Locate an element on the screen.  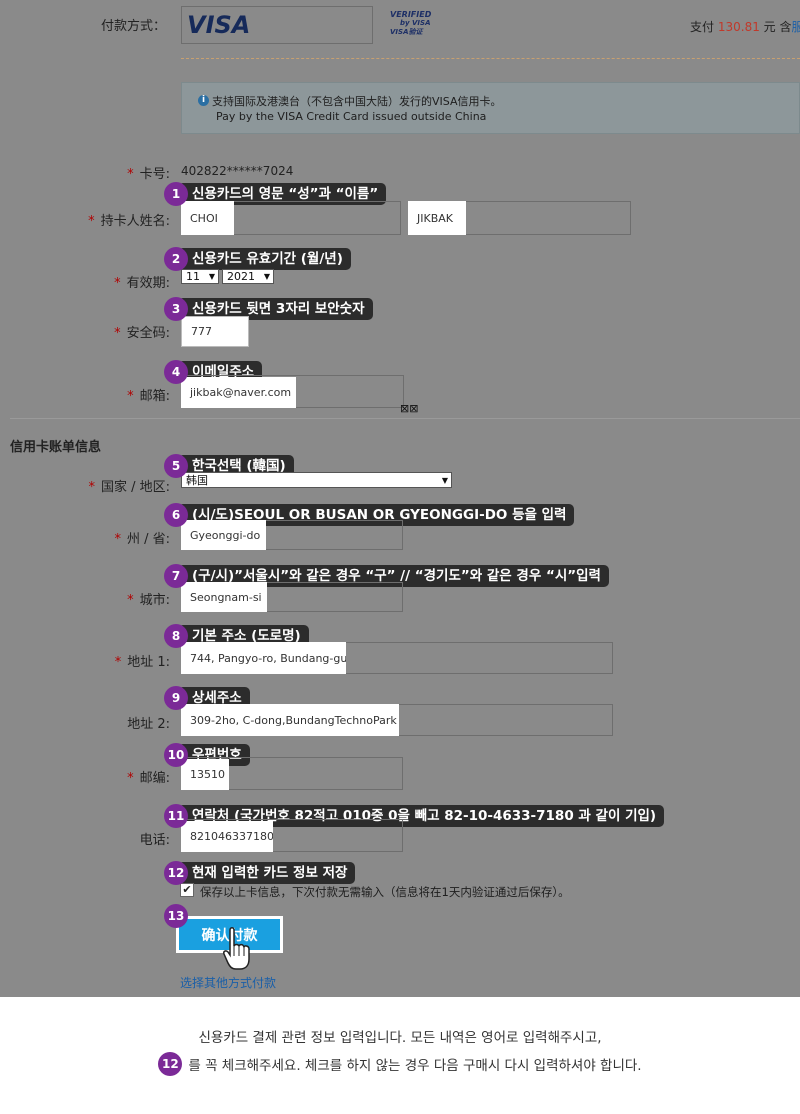
holder-name-label: * 持卡人姓名: is located at coordinates (129, 221).